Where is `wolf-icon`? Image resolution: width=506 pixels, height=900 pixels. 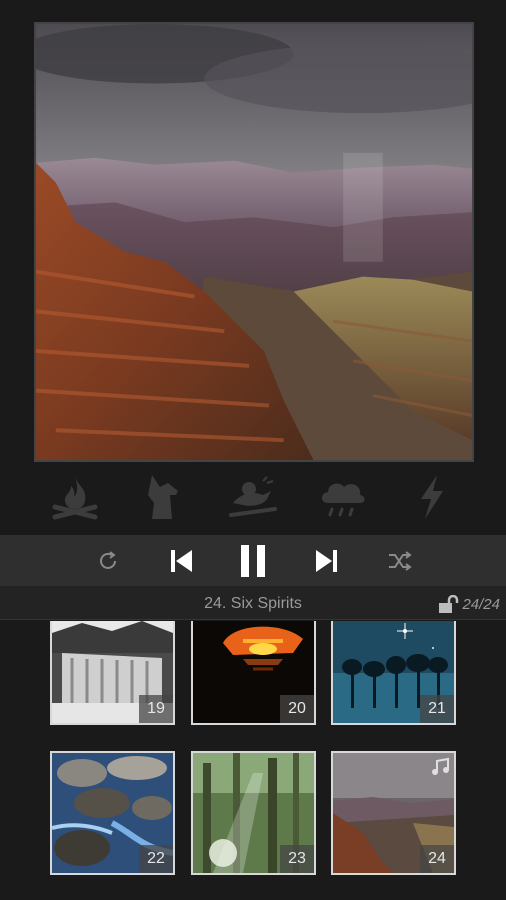 wolf-icon is located at coordinates (162, 497).